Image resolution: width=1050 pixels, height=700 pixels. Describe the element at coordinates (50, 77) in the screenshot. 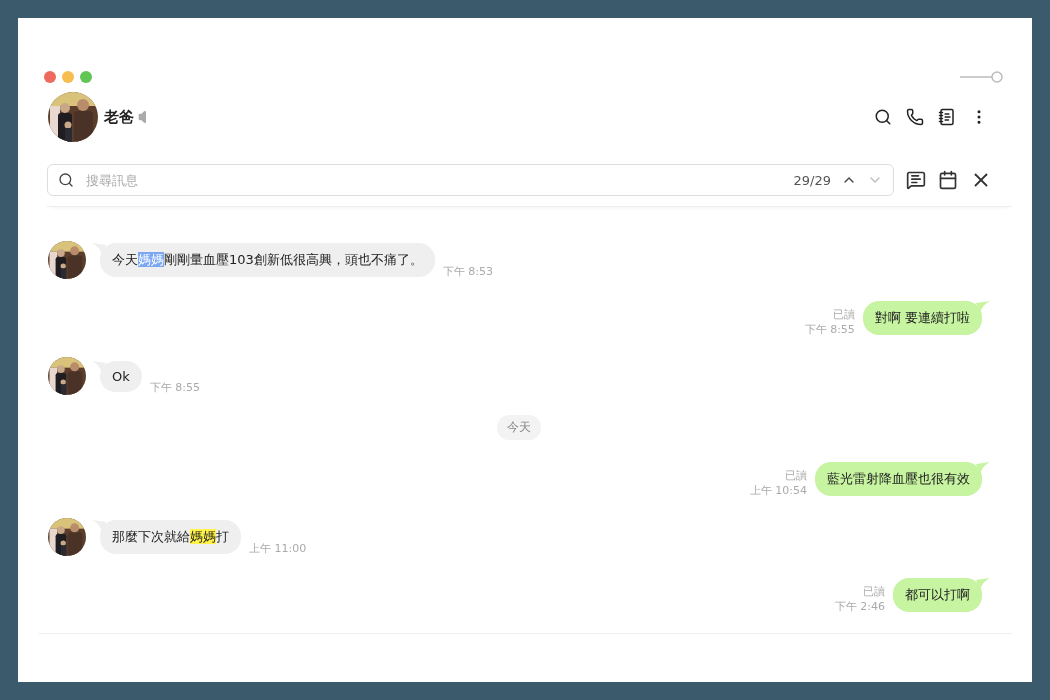

I see `close-dot` at that location.